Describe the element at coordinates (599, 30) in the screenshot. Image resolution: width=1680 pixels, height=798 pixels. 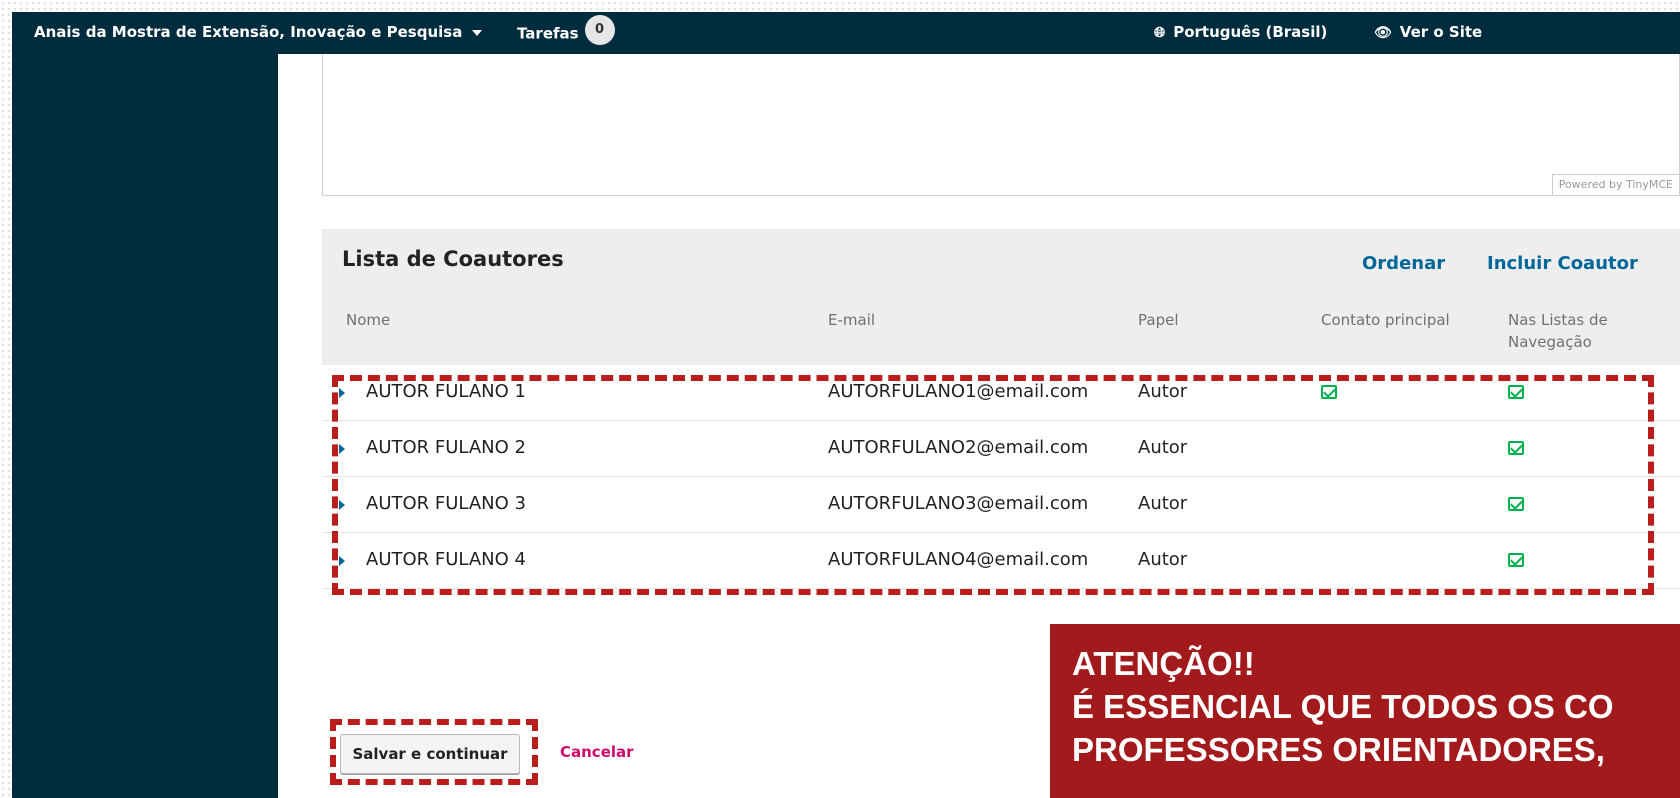
I see `tasks-count-badge: 0` at that location.